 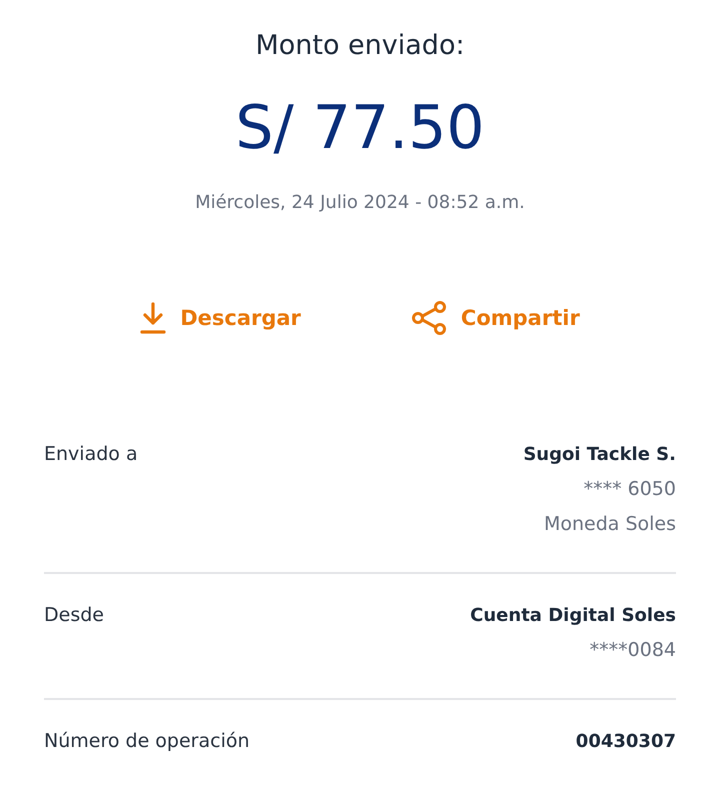 I want to click on detail-value: Sugoi Tackle S., so click(x=599, y=455).